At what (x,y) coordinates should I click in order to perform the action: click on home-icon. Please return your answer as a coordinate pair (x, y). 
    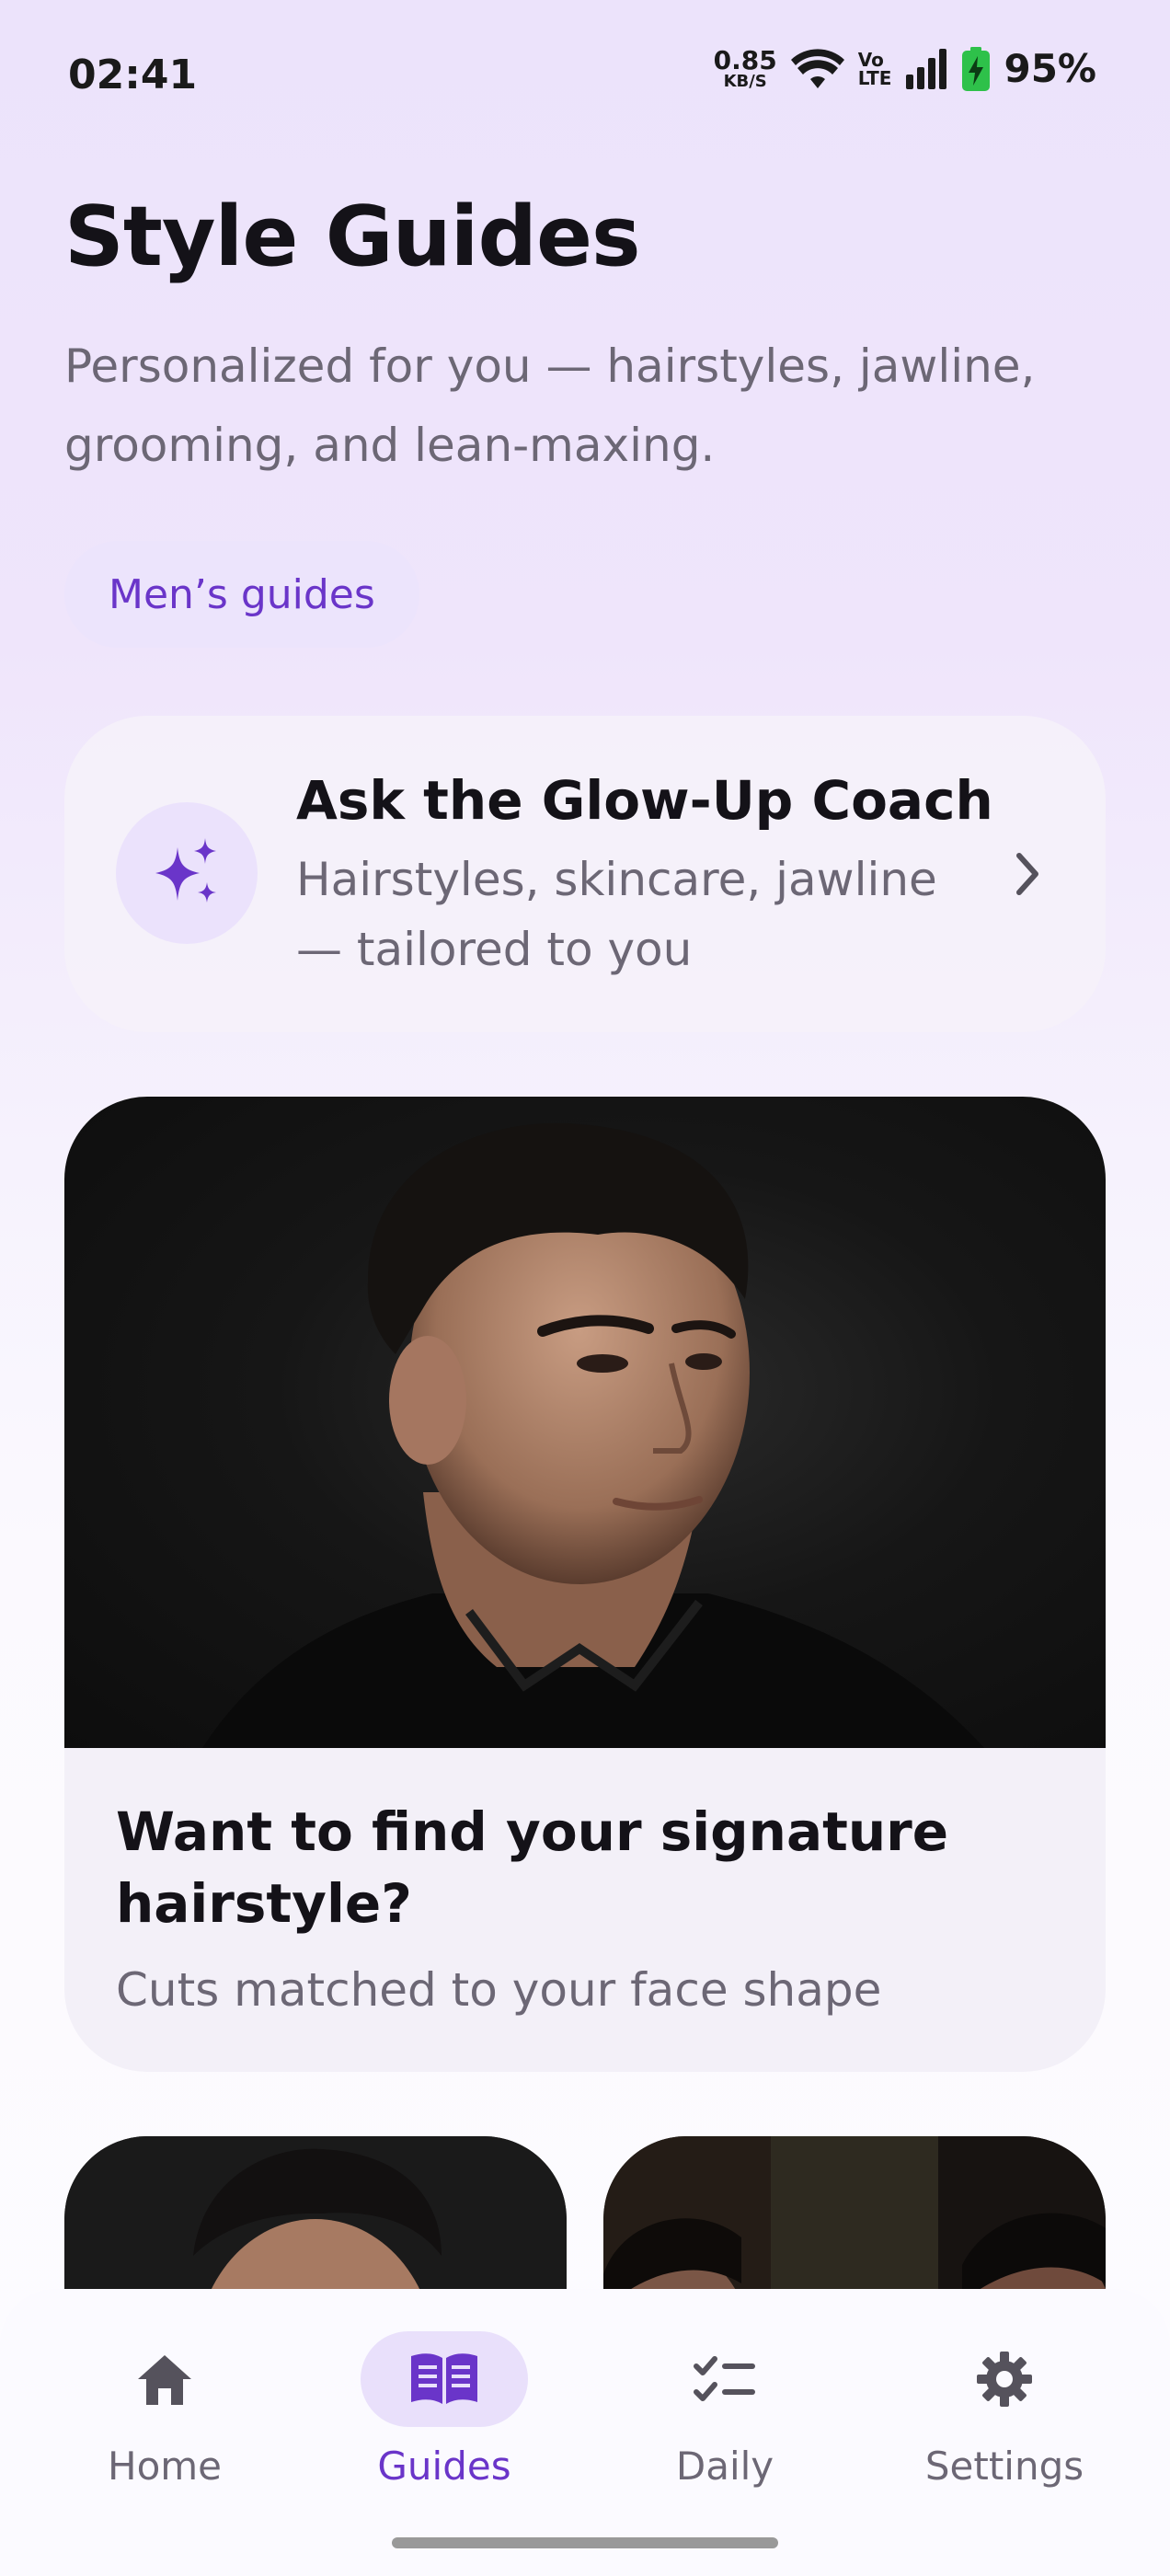
    Looking at the image, I should click on (164, 2380).